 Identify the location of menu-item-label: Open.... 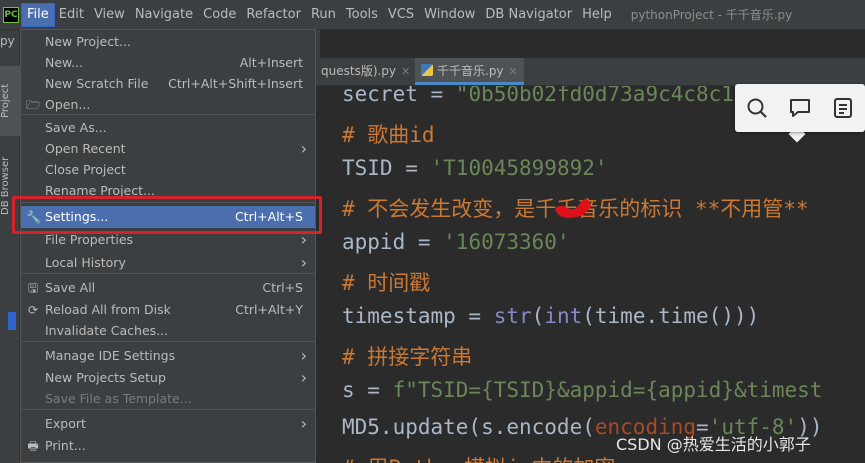
(68, 104).